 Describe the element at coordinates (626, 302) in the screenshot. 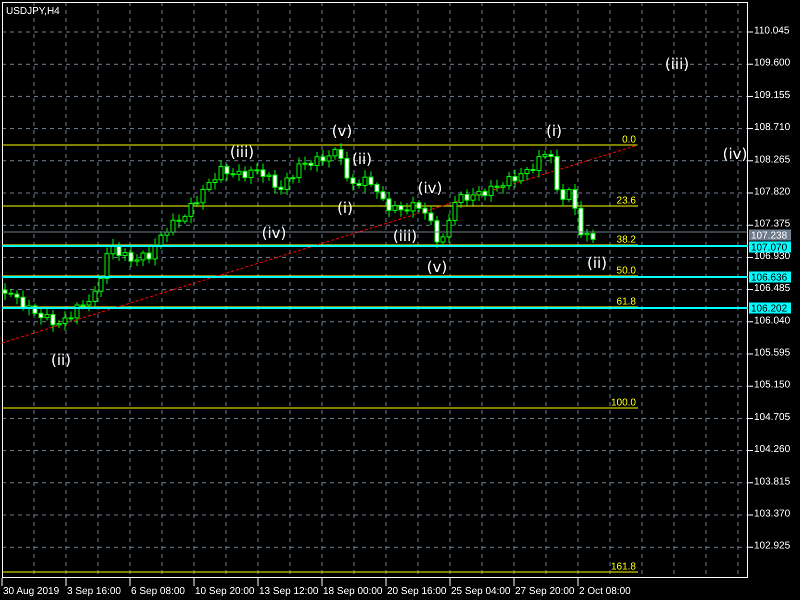

I see `fibonacci-level-label: 61.8` at that location.